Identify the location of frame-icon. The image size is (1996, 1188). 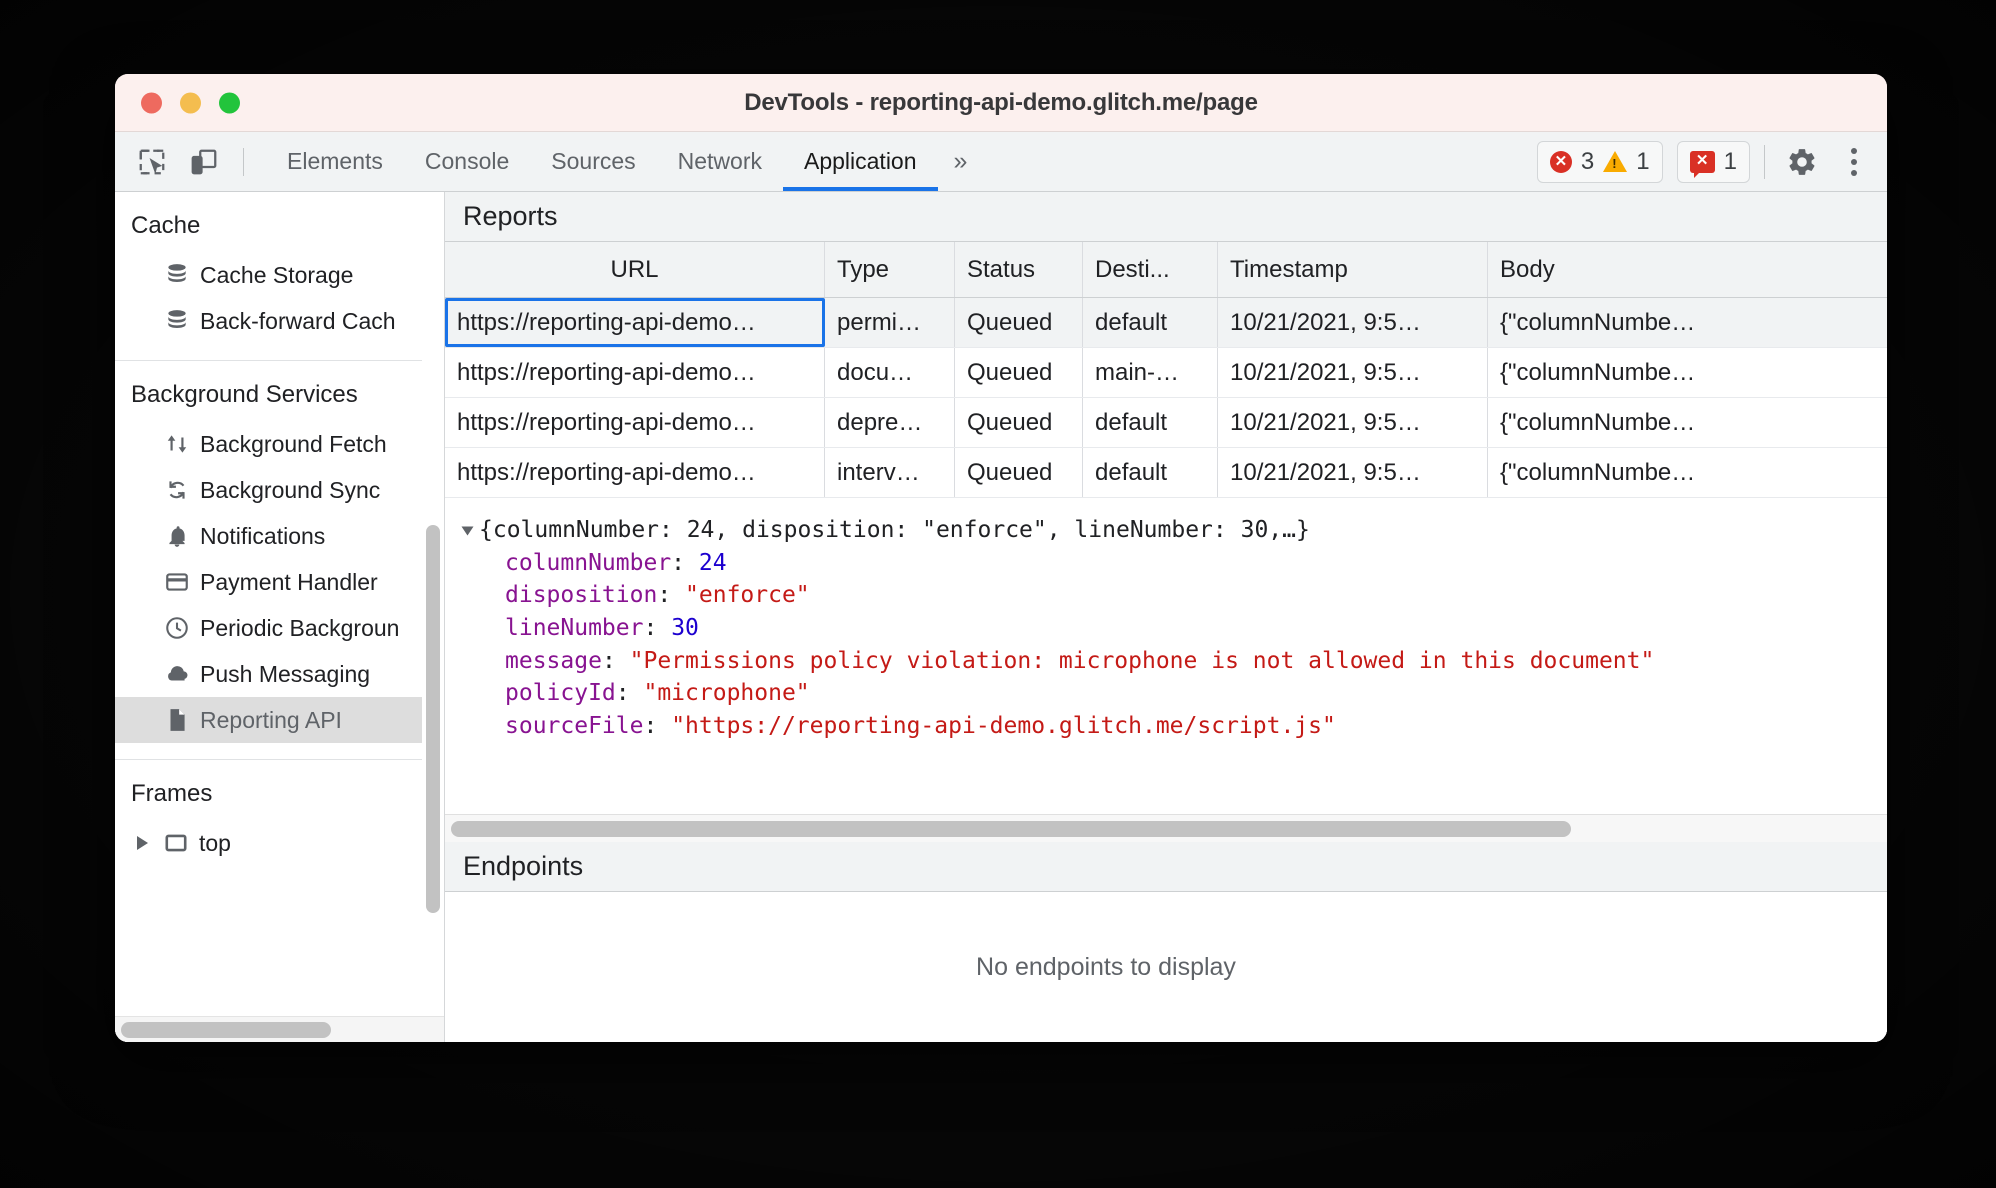
(175, 843).